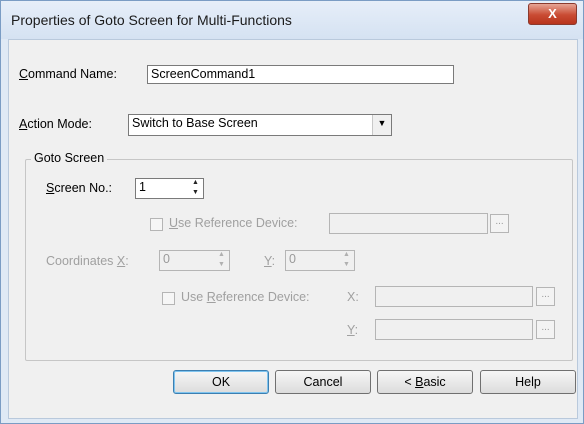  Describe the element at coordinates (169, 188) in the screenshot. I see `screen-no-stepper: 1 ▲ ▼` at that location.